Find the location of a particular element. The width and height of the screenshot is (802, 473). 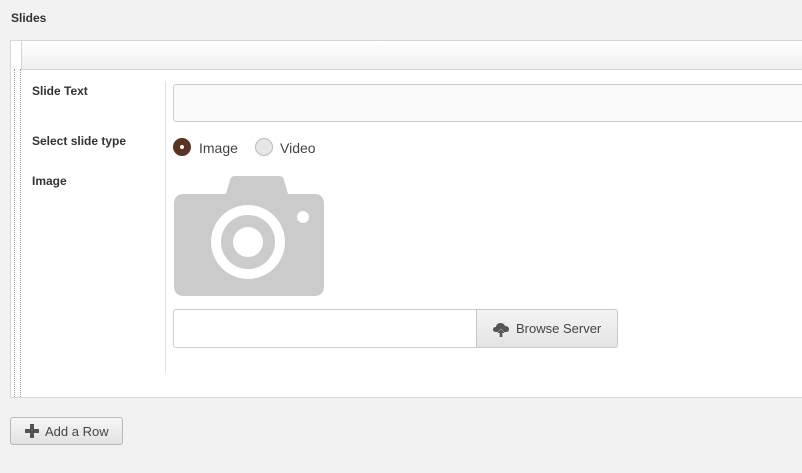

slide-text-label: Slide Text is located at coordinates (60, 91).